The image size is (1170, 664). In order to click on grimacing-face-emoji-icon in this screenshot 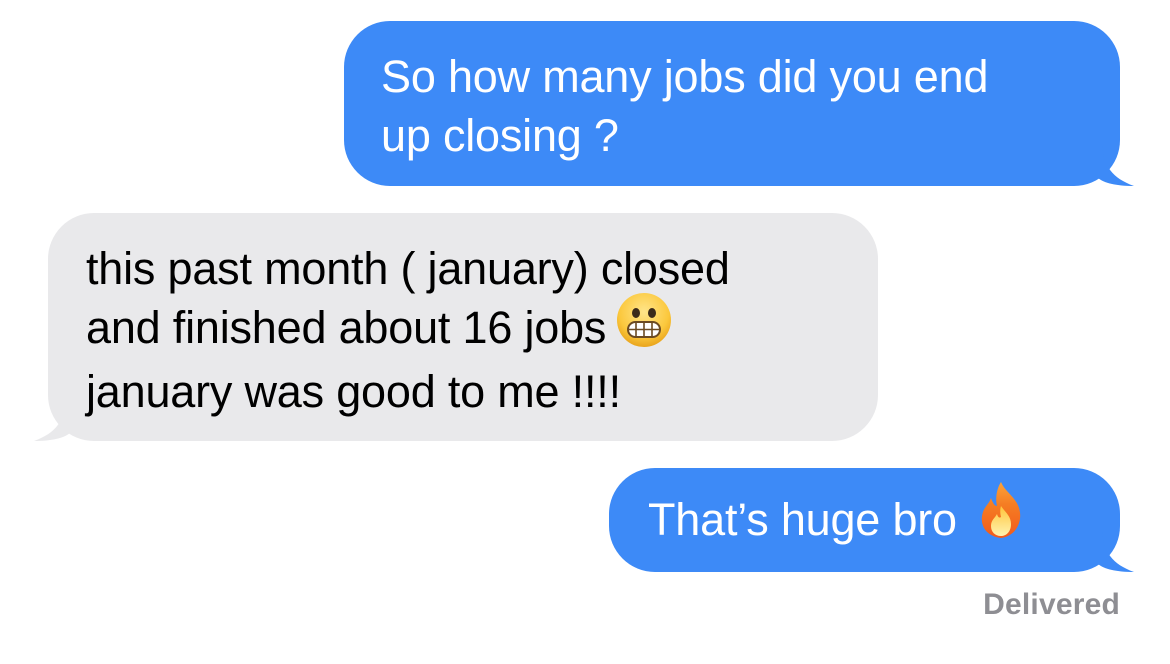, I will do `click(644, 327)`.